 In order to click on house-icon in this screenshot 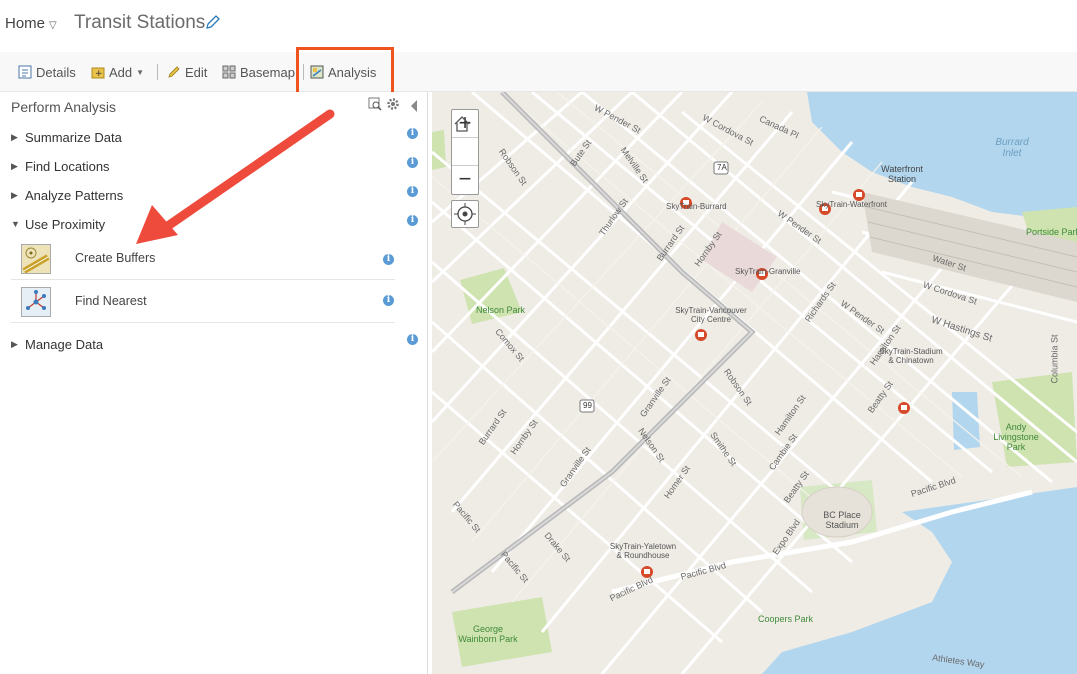, I will do `click(462, 124)`.